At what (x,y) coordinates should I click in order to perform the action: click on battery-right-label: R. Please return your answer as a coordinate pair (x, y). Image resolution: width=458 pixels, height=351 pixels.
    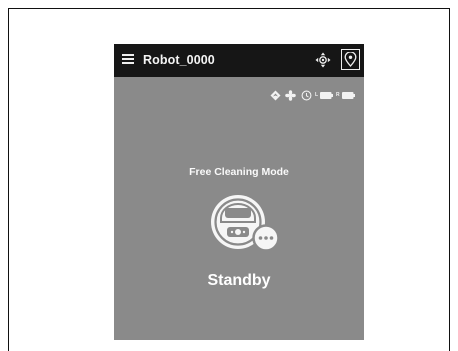
    Looking at the image, I should click on (338, 95).